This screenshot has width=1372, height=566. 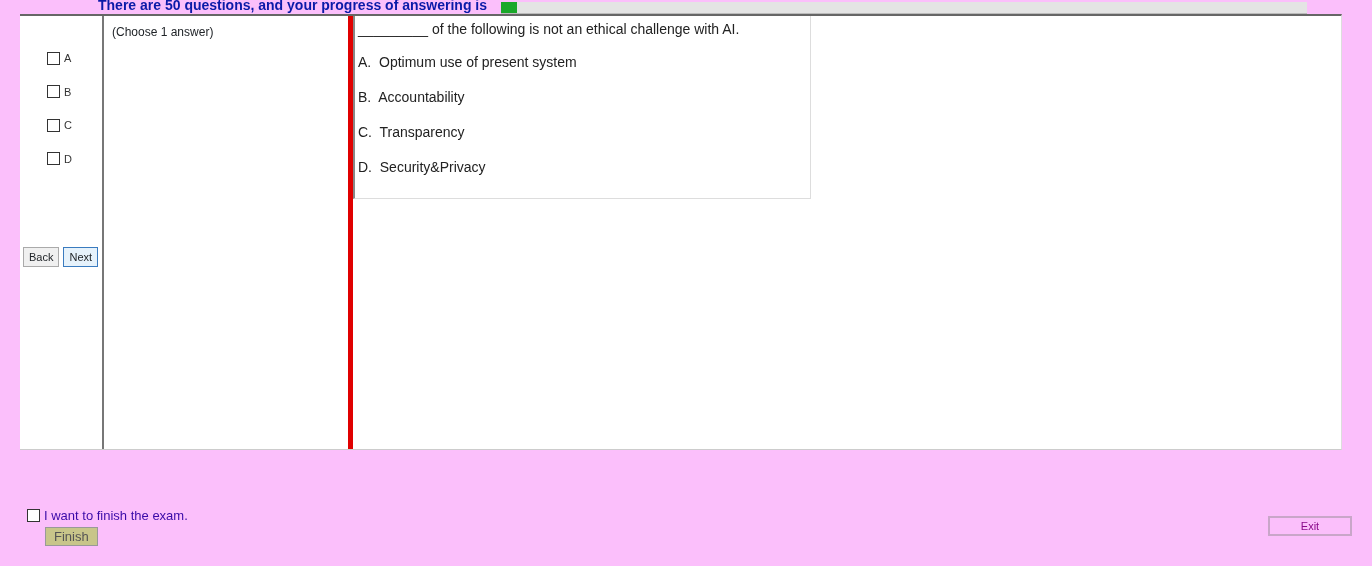 I want to click on finish-button: Finish, so click(x=71, y=536).